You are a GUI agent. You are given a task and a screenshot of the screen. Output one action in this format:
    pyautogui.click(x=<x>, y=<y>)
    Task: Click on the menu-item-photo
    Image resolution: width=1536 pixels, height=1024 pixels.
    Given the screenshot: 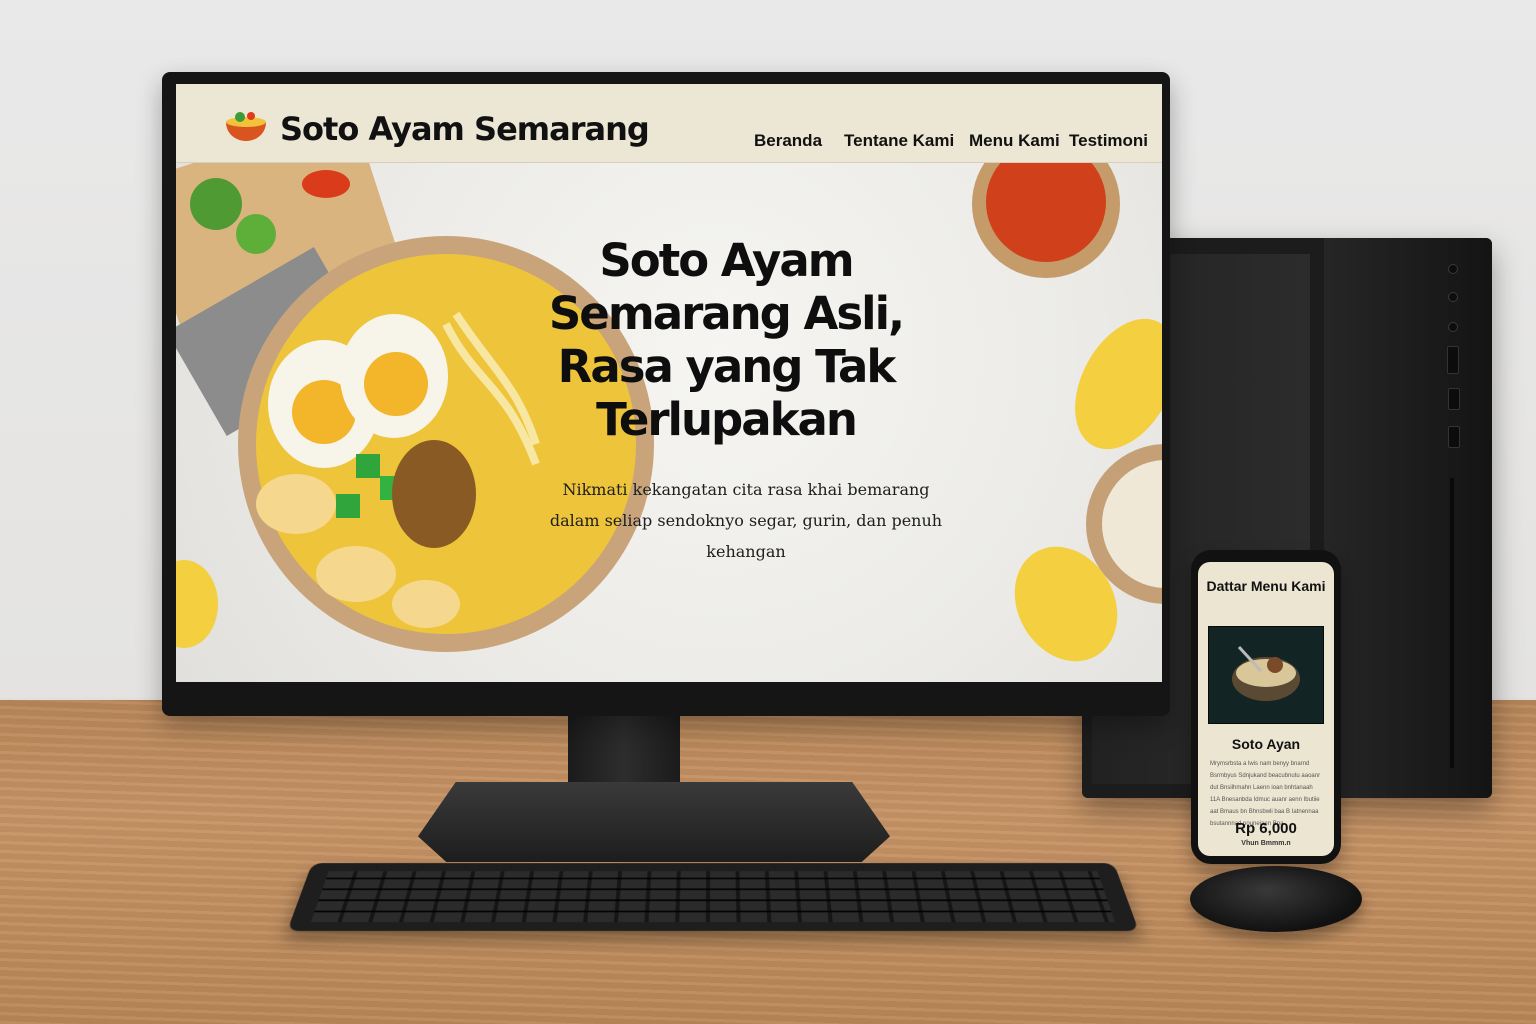 What is the action you would take?
    pyautogui.click(x=1266, y=675)
    